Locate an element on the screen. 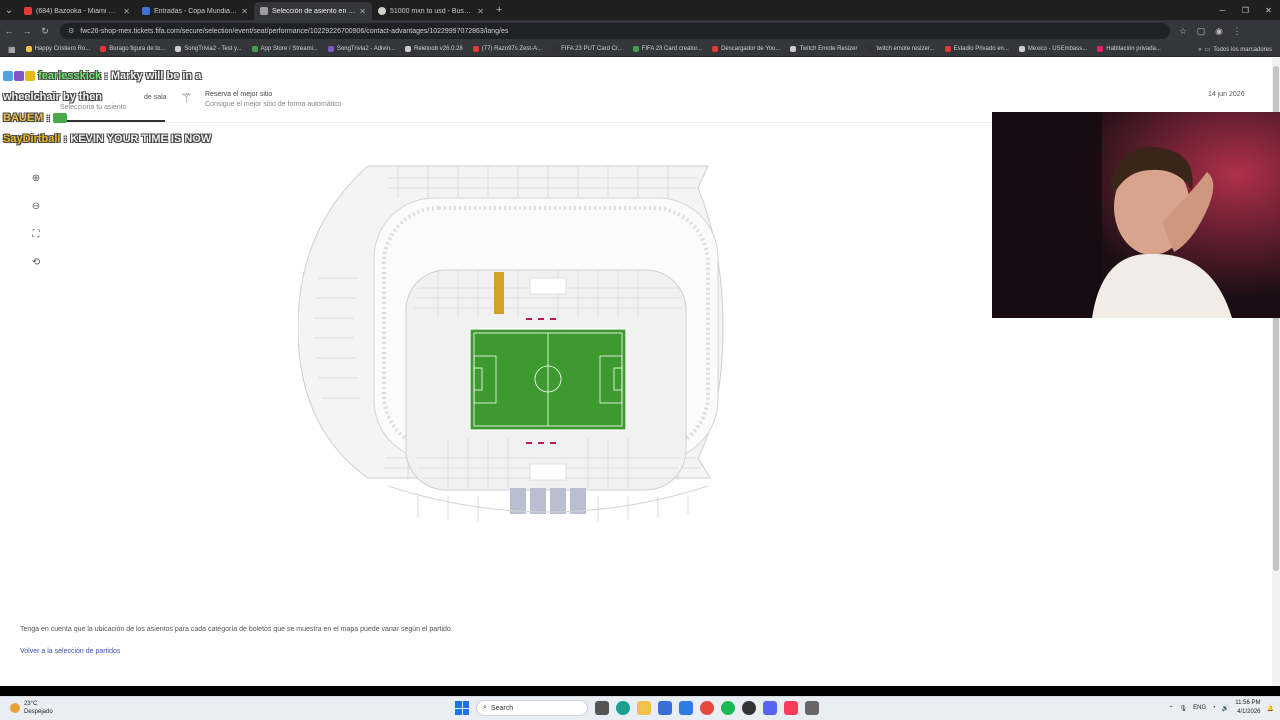 This screenshot has width=1280, height=720. maximize-icon: ❐ is located at coordinates (1245, 10).